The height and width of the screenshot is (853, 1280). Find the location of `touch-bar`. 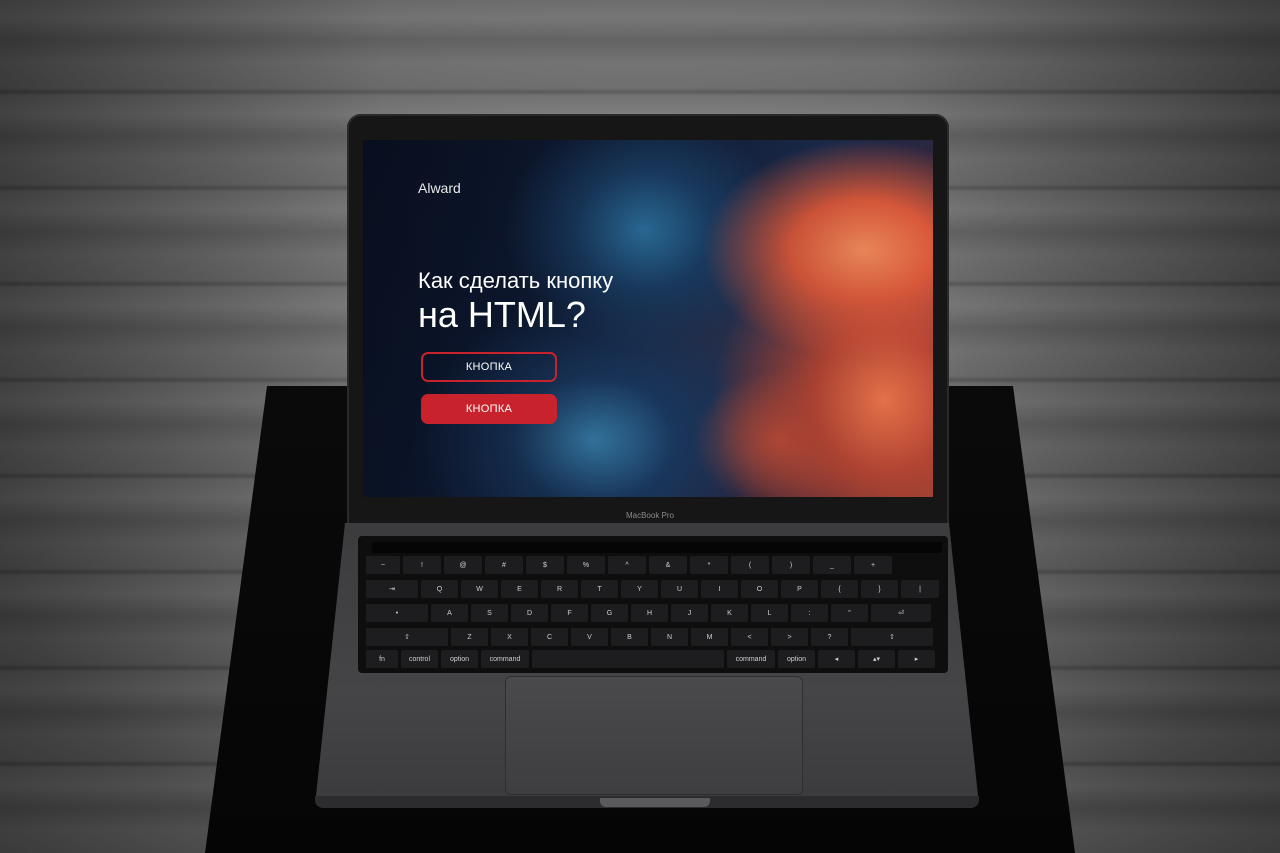

touch-bar is located at coordinates (657, 547).